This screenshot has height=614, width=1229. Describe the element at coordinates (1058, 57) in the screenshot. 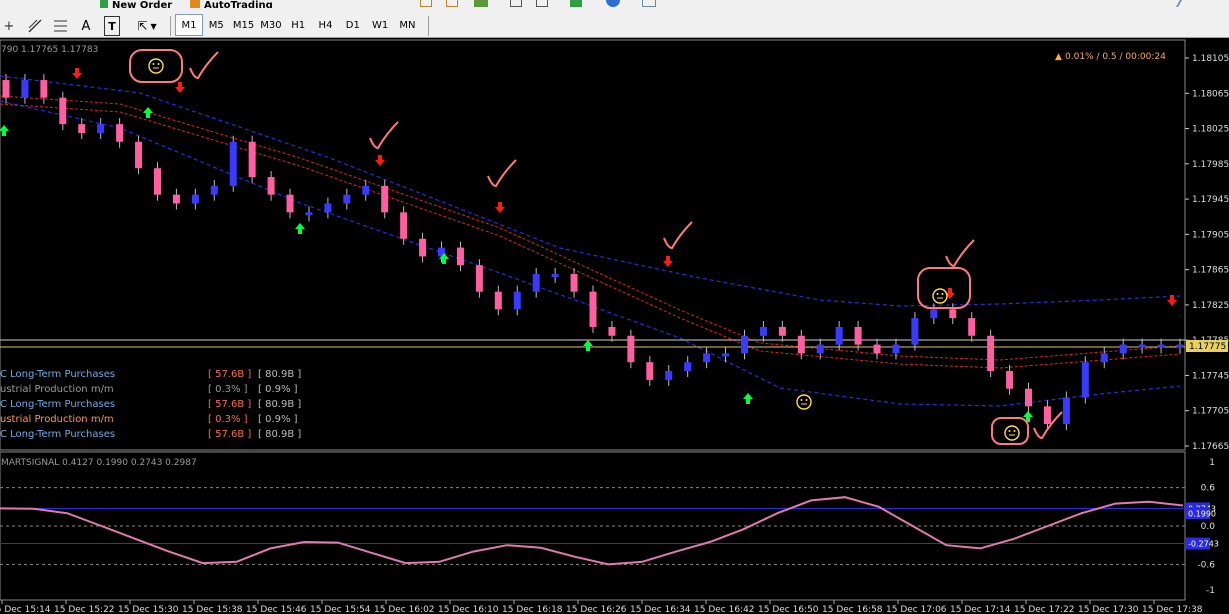

I see `status-marker-icon: ▲` at that location.